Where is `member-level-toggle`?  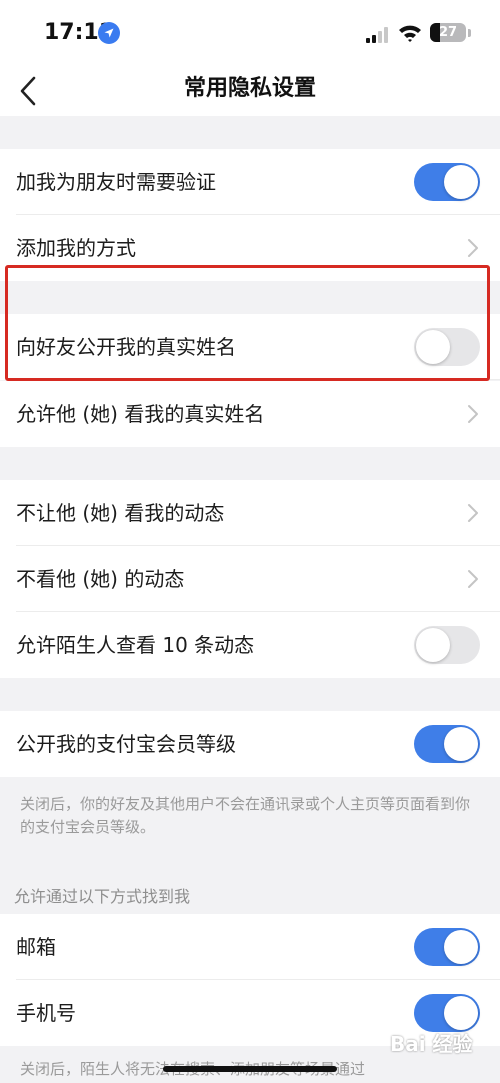
member-level-toggle is located at coordinates (447, 744).